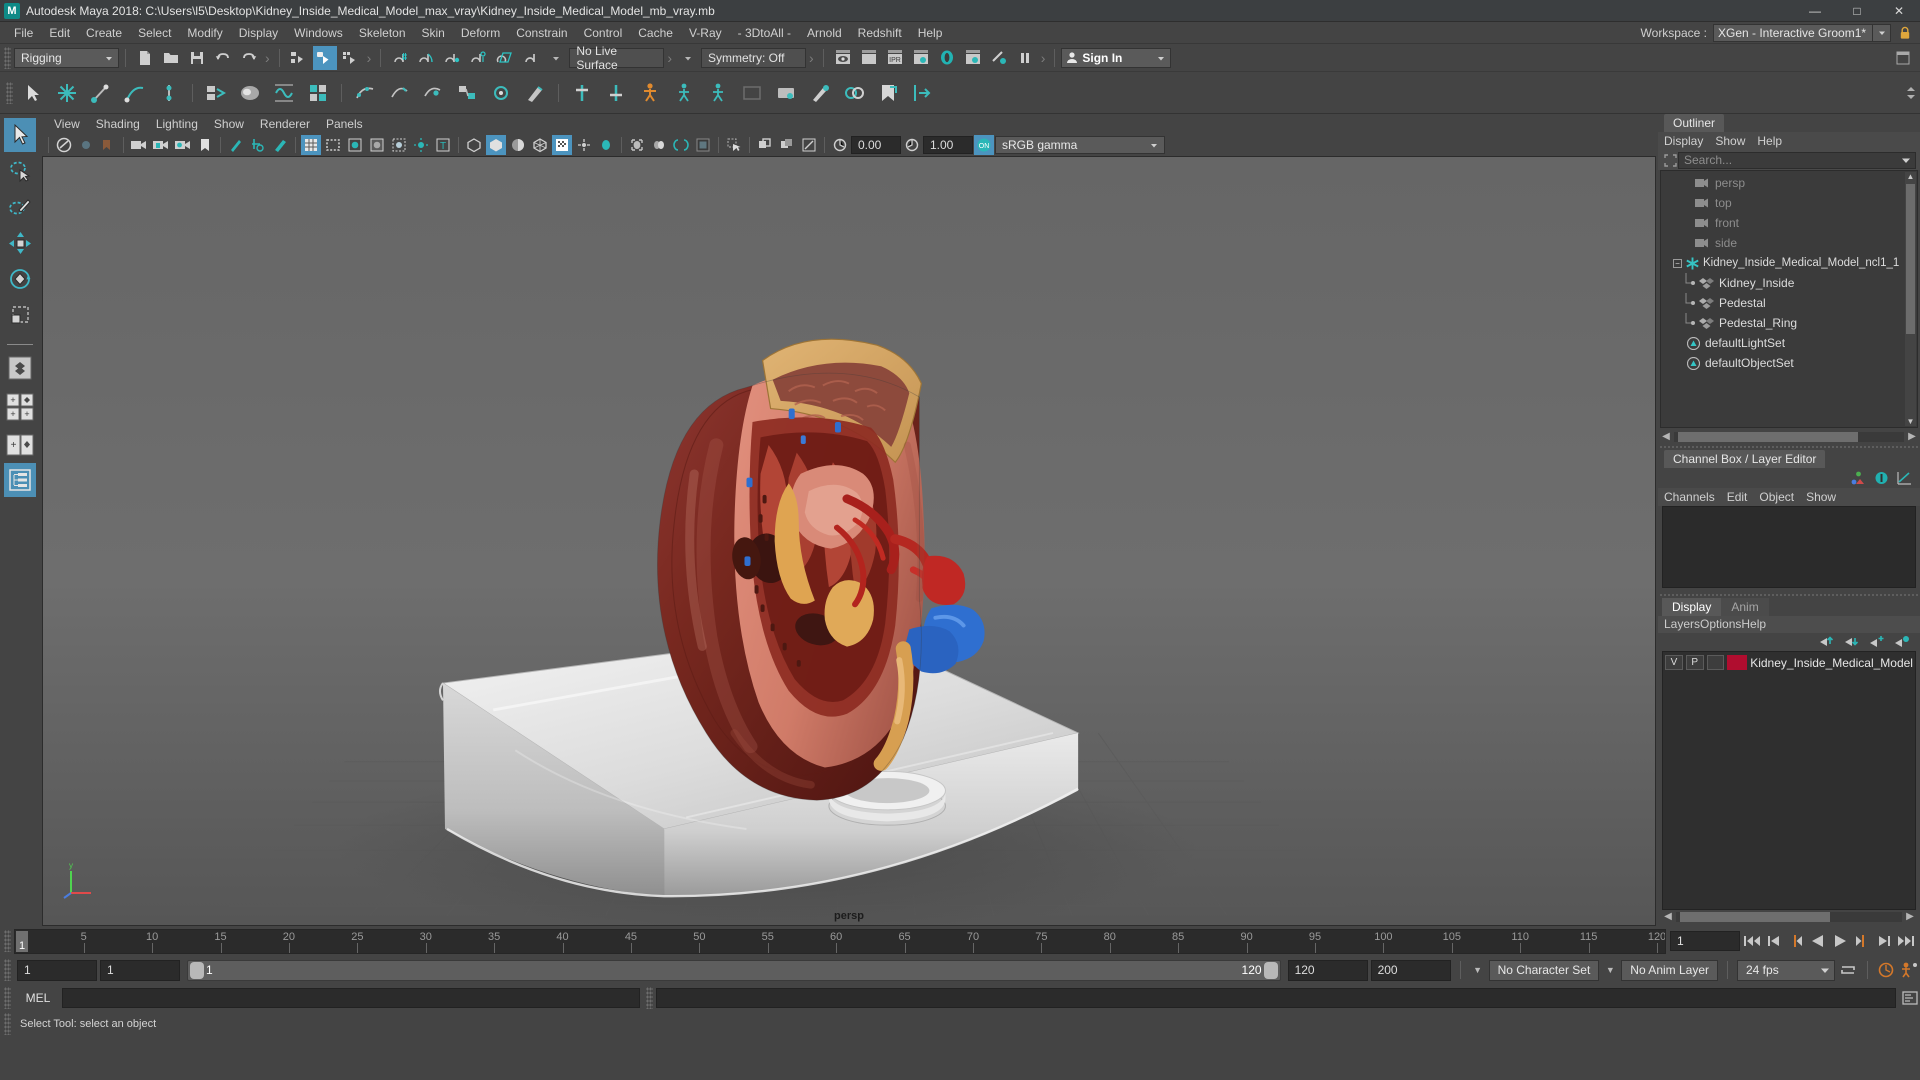  I want to click on shelf-blendshape-icon, so click(433, 93).